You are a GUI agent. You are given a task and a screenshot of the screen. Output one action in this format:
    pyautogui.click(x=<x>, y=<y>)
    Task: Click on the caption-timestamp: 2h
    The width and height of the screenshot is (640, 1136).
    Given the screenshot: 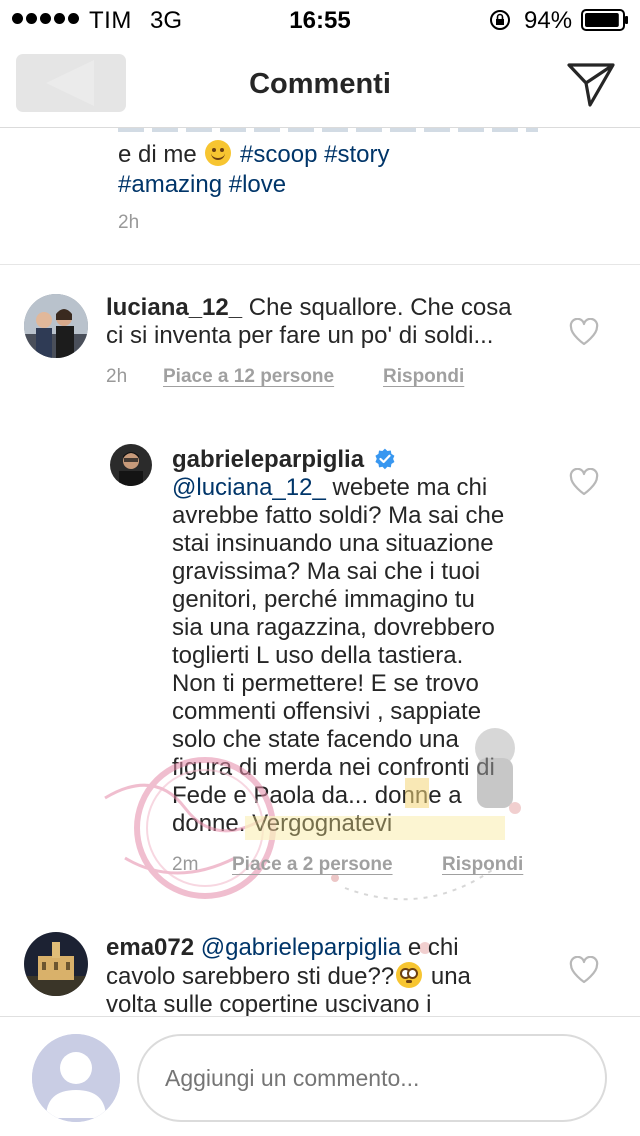 What is the action you would take?
    pyautogui.click(x=129, y=222)
    